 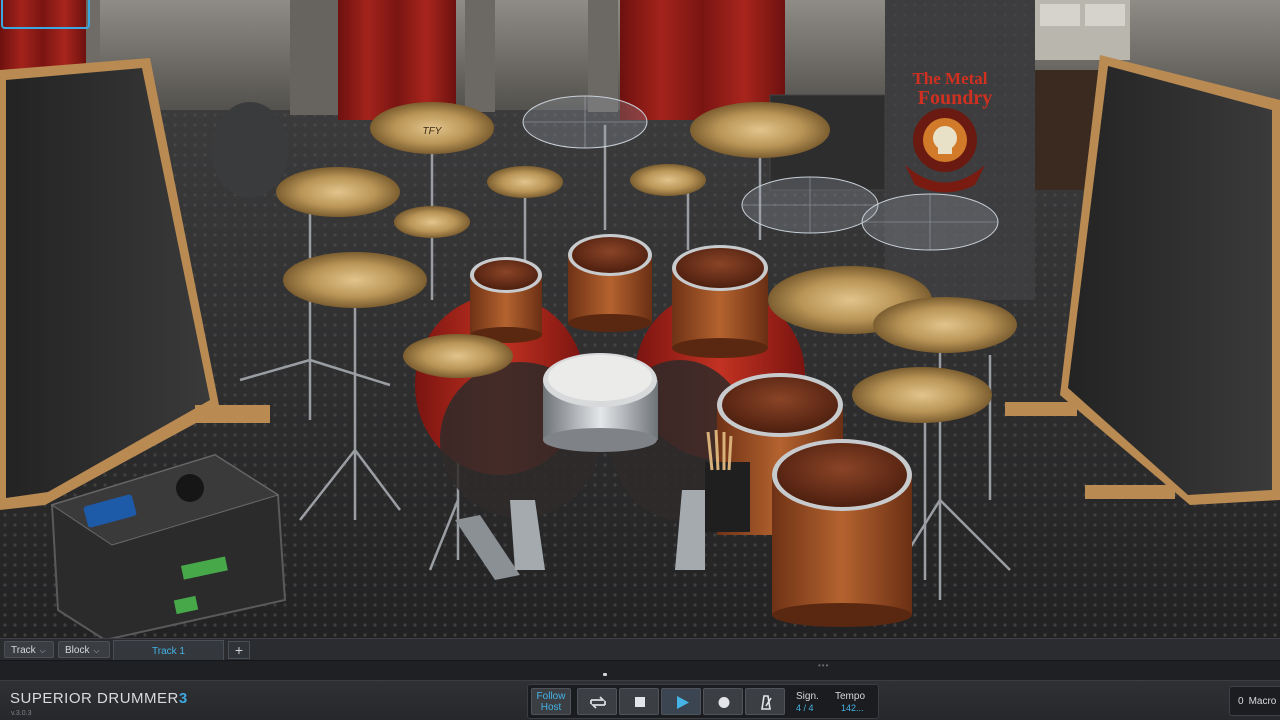 I want to click on play-icon, so click(x=683, y=702).